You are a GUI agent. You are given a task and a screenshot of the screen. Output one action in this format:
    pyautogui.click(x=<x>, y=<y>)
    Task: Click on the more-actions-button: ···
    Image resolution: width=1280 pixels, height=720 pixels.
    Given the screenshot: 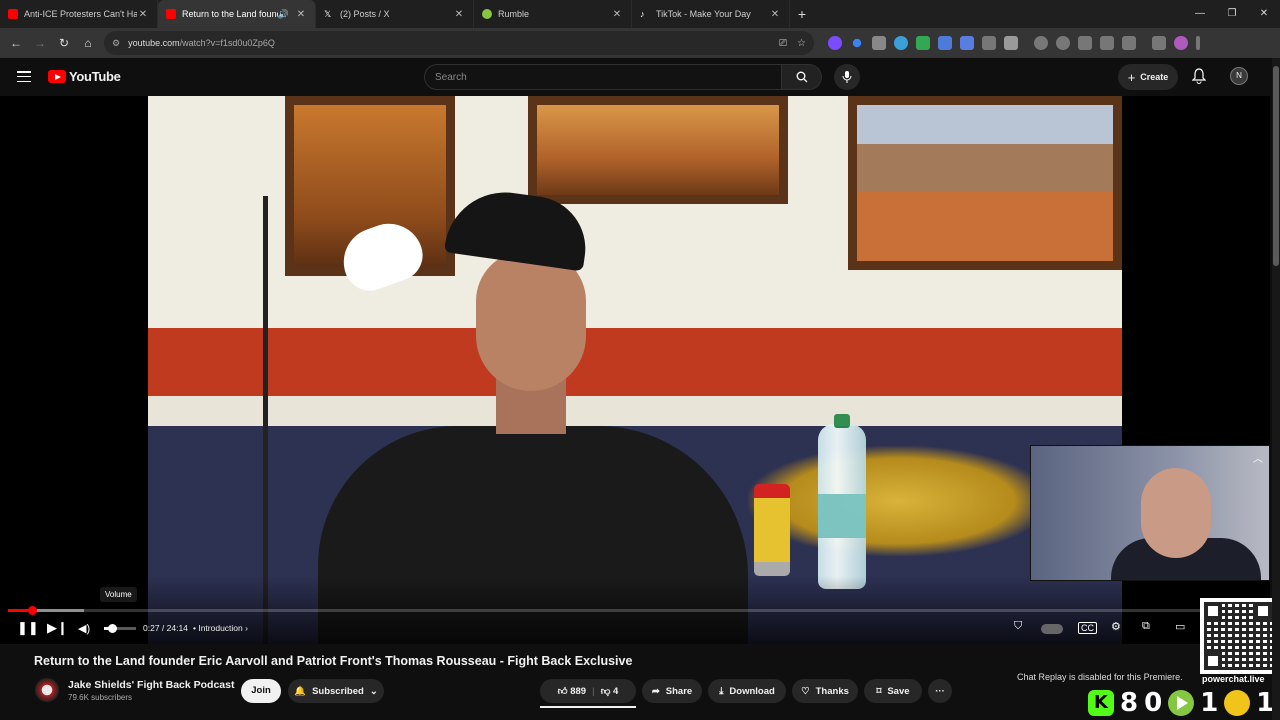 What is the action you would take?
    pyautogui.click(x=940, y=691)
    